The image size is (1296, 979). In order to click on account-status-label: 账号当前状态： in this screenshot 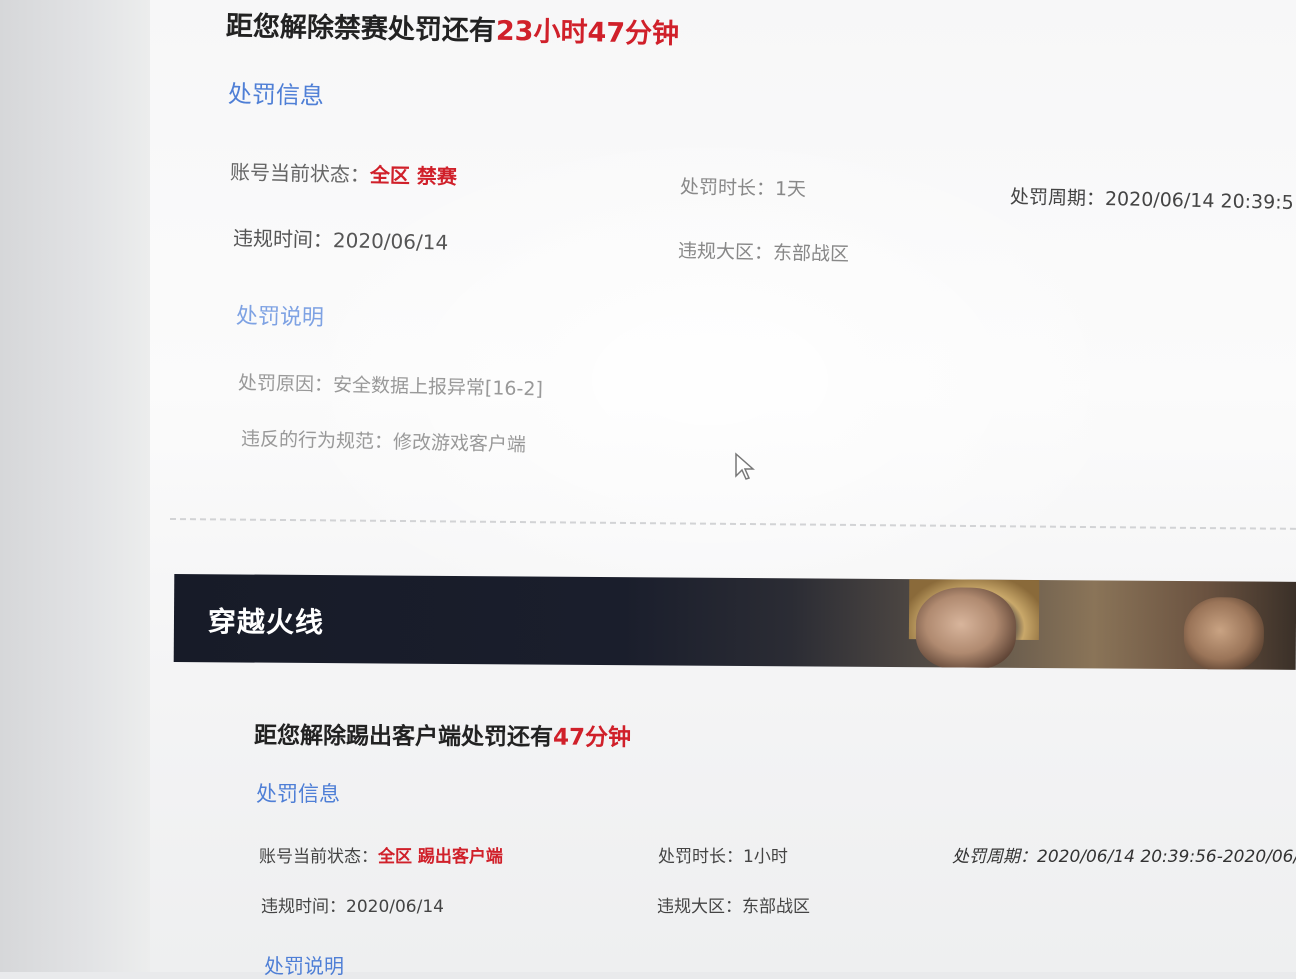, I will do `click(300, 173)`.